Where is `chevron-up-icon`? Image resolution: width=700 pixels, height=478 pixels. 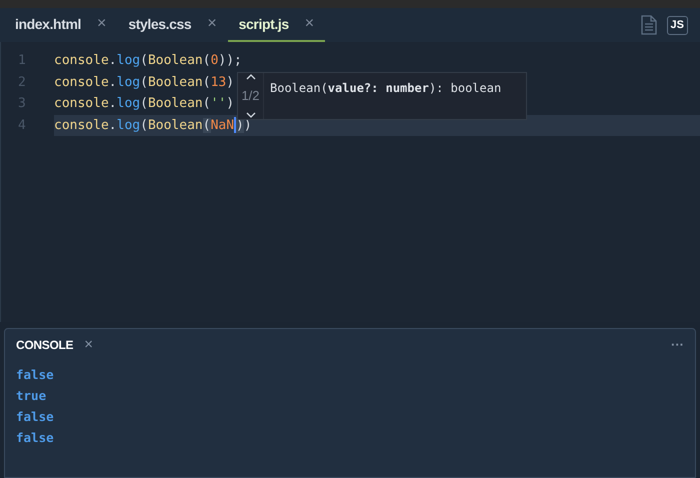
chevron-up-icon is located at coordinates (251, 77).